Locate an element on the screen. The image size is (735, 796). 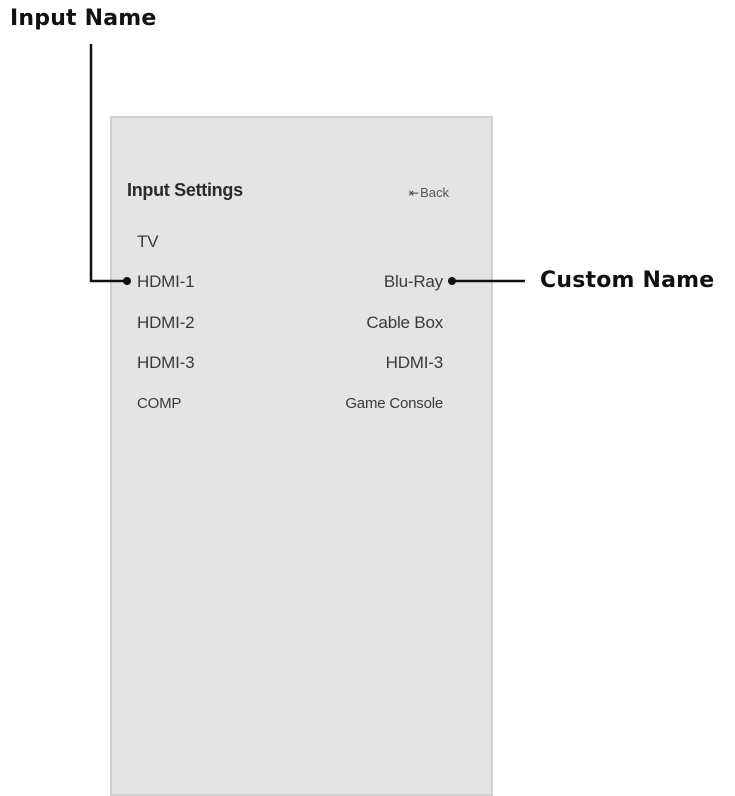
input-name: HDMI-3 is located at coordinates (166, 362).